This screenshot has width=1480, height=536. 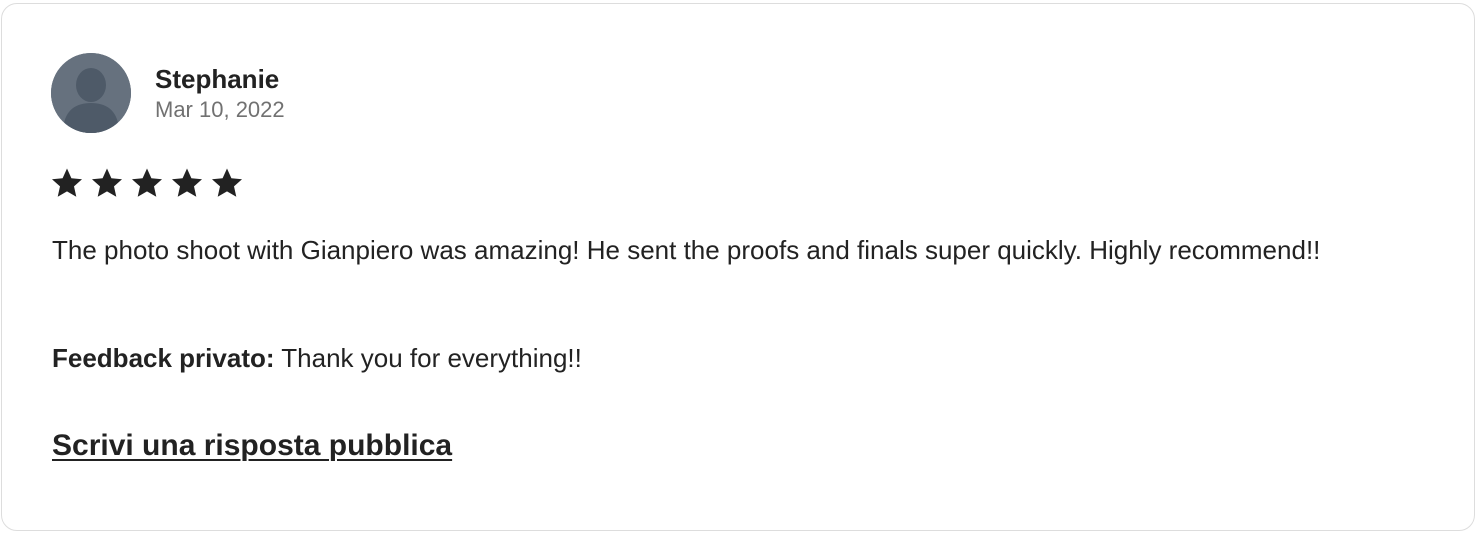 What do you see at coordinates (428, 358) in the screenshot?
I see `private-feedback-text: Thank you for everything!!` at bounding box center [428, 358].